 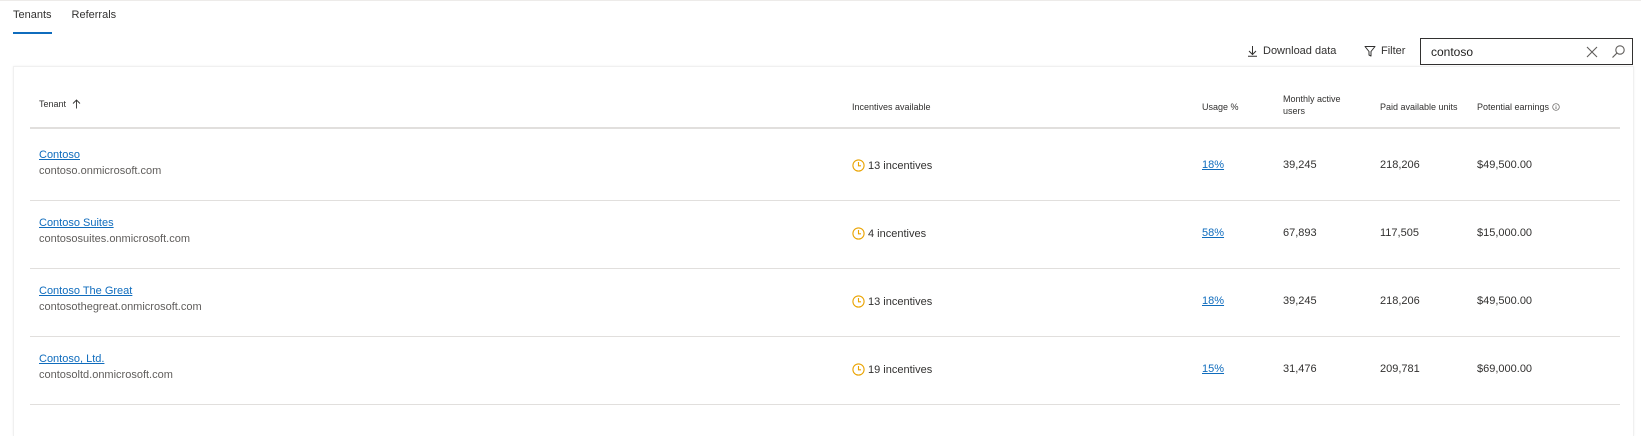 I want to click on incentives-count: 4 incentives, so click(x=897, y=233).